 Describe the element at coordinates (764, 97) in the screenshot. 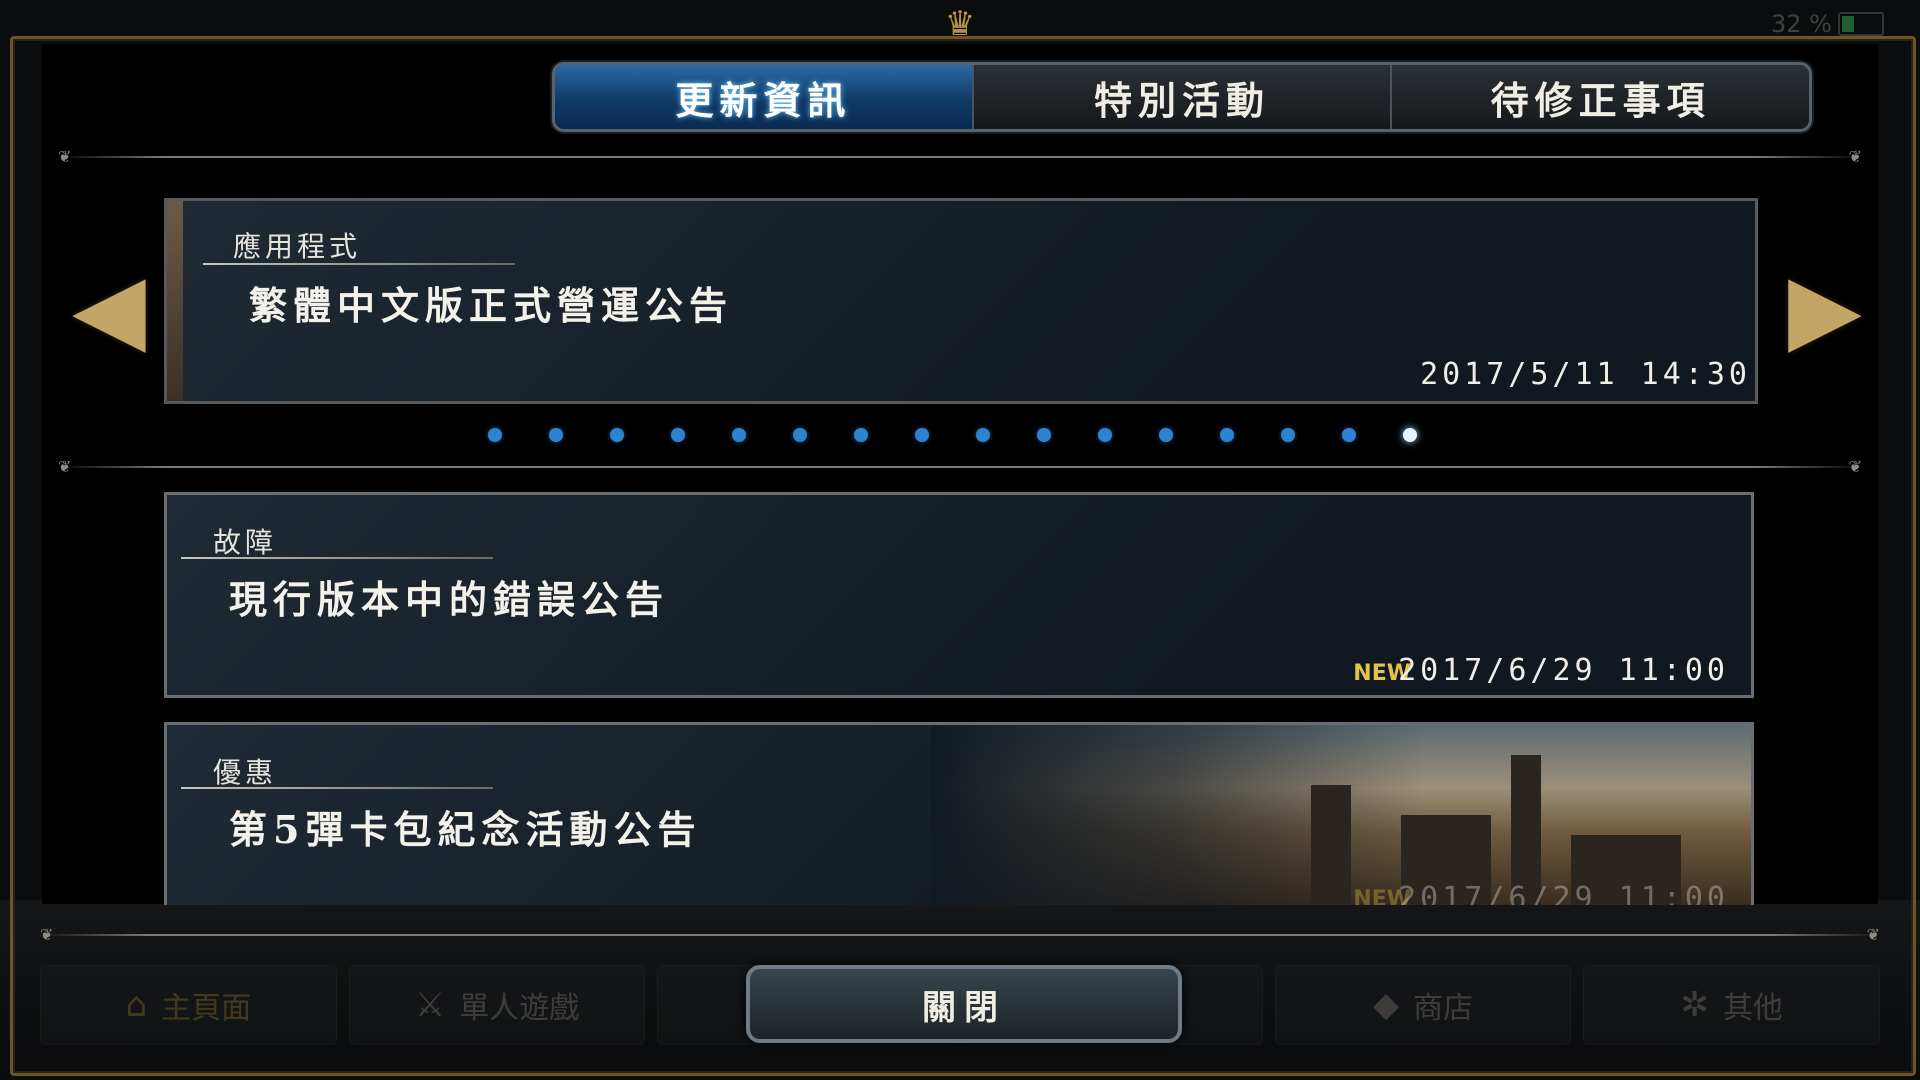

I see `tab-update-info: 更新資訊` at that location.